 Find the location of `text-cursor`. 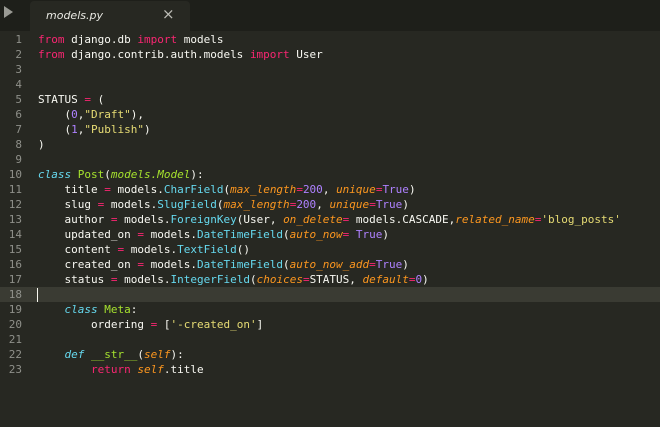

text-cursor is located at coordinates (37, 295).